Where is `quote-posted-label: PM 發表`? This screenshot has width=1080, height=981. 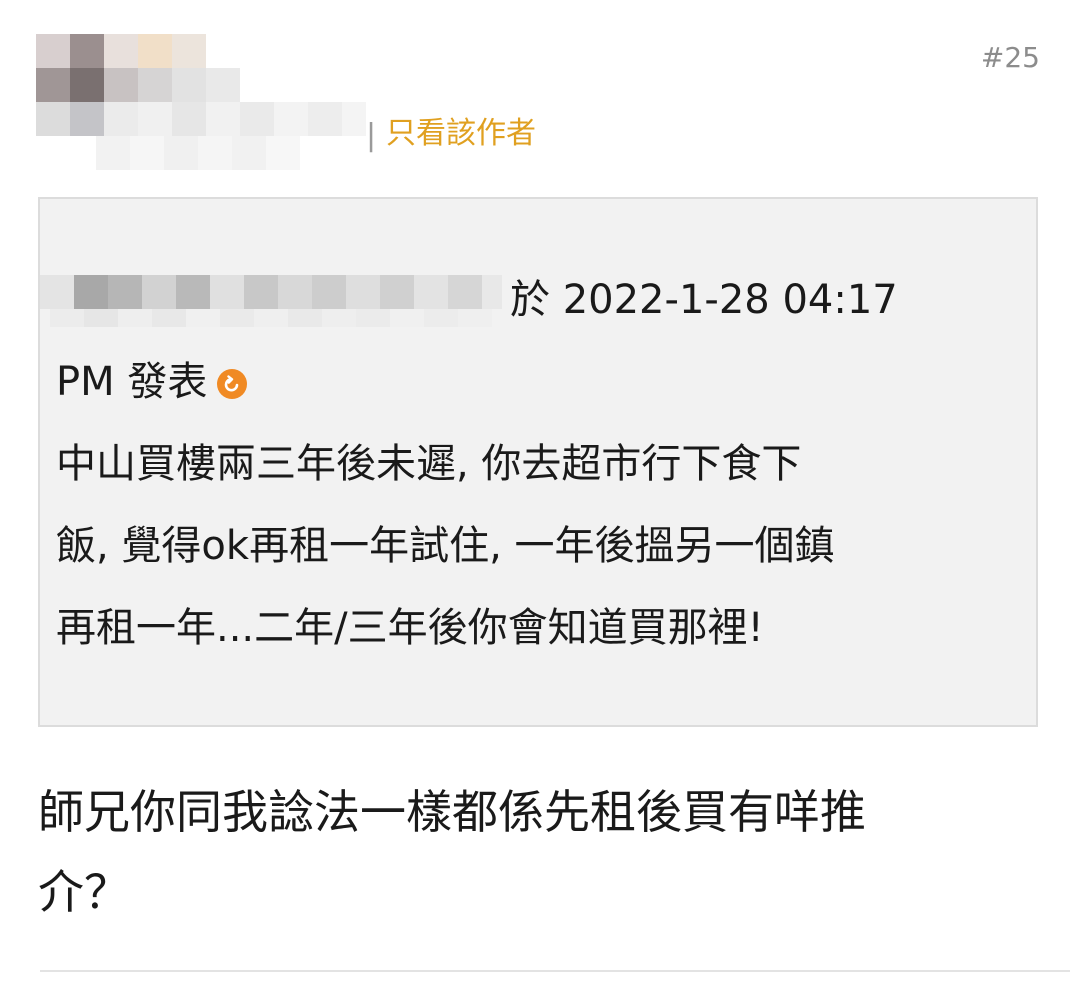
quote-posted-label: PM 發表 is located at coordinates (132, 382).